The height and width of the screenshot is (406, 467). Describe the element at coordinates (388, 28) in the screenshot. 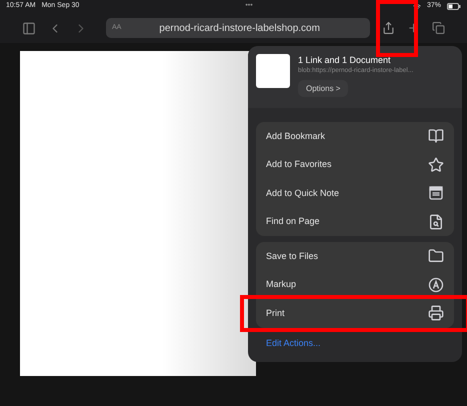

I see `share-icon` at that location.